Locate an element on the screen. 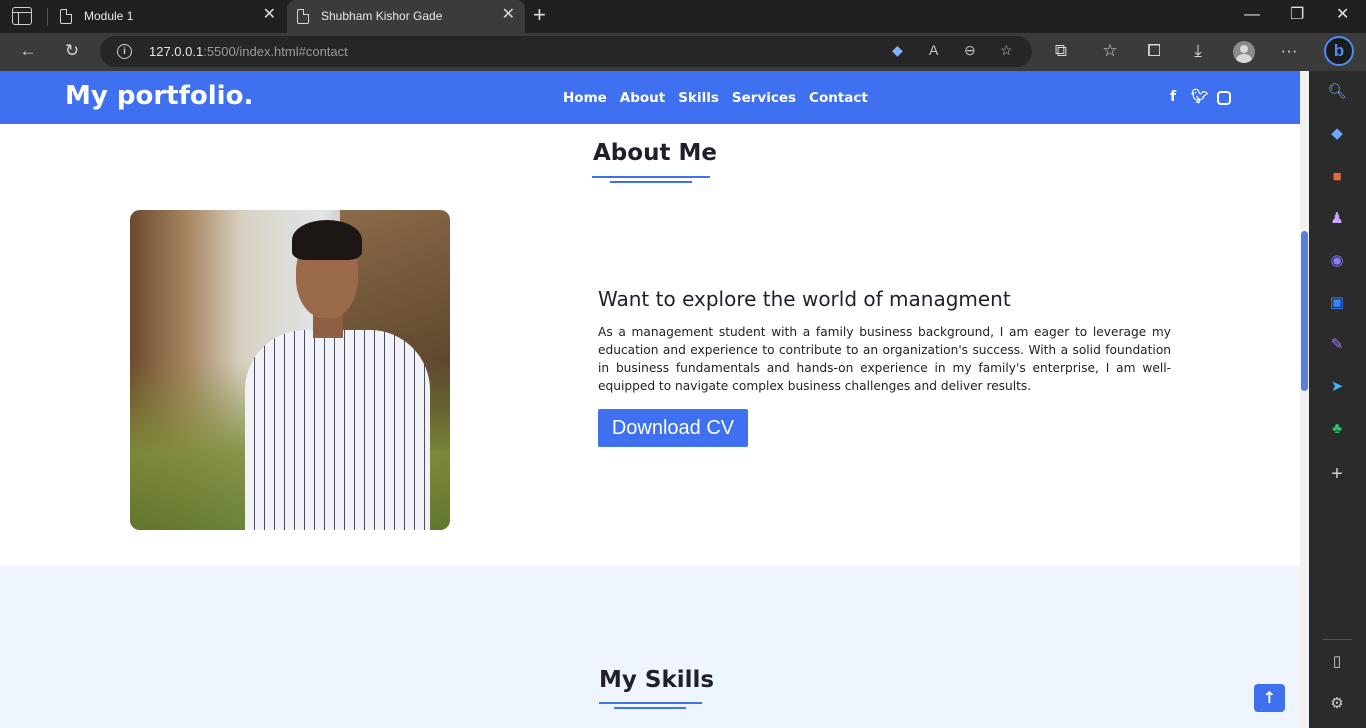  shopping-icon: ◆ is located at coordinates (1337, 134).